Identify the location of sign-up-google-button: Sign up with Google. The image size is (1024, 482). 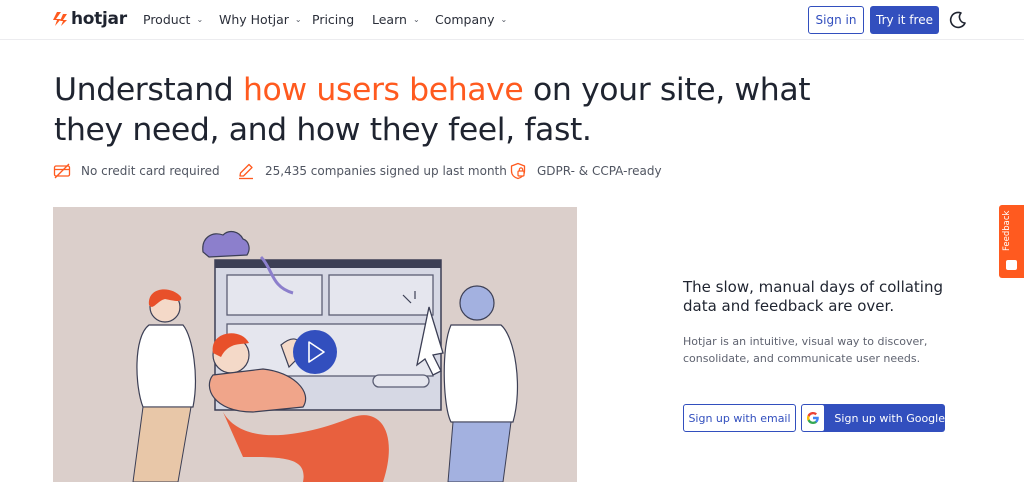
(873, 418).